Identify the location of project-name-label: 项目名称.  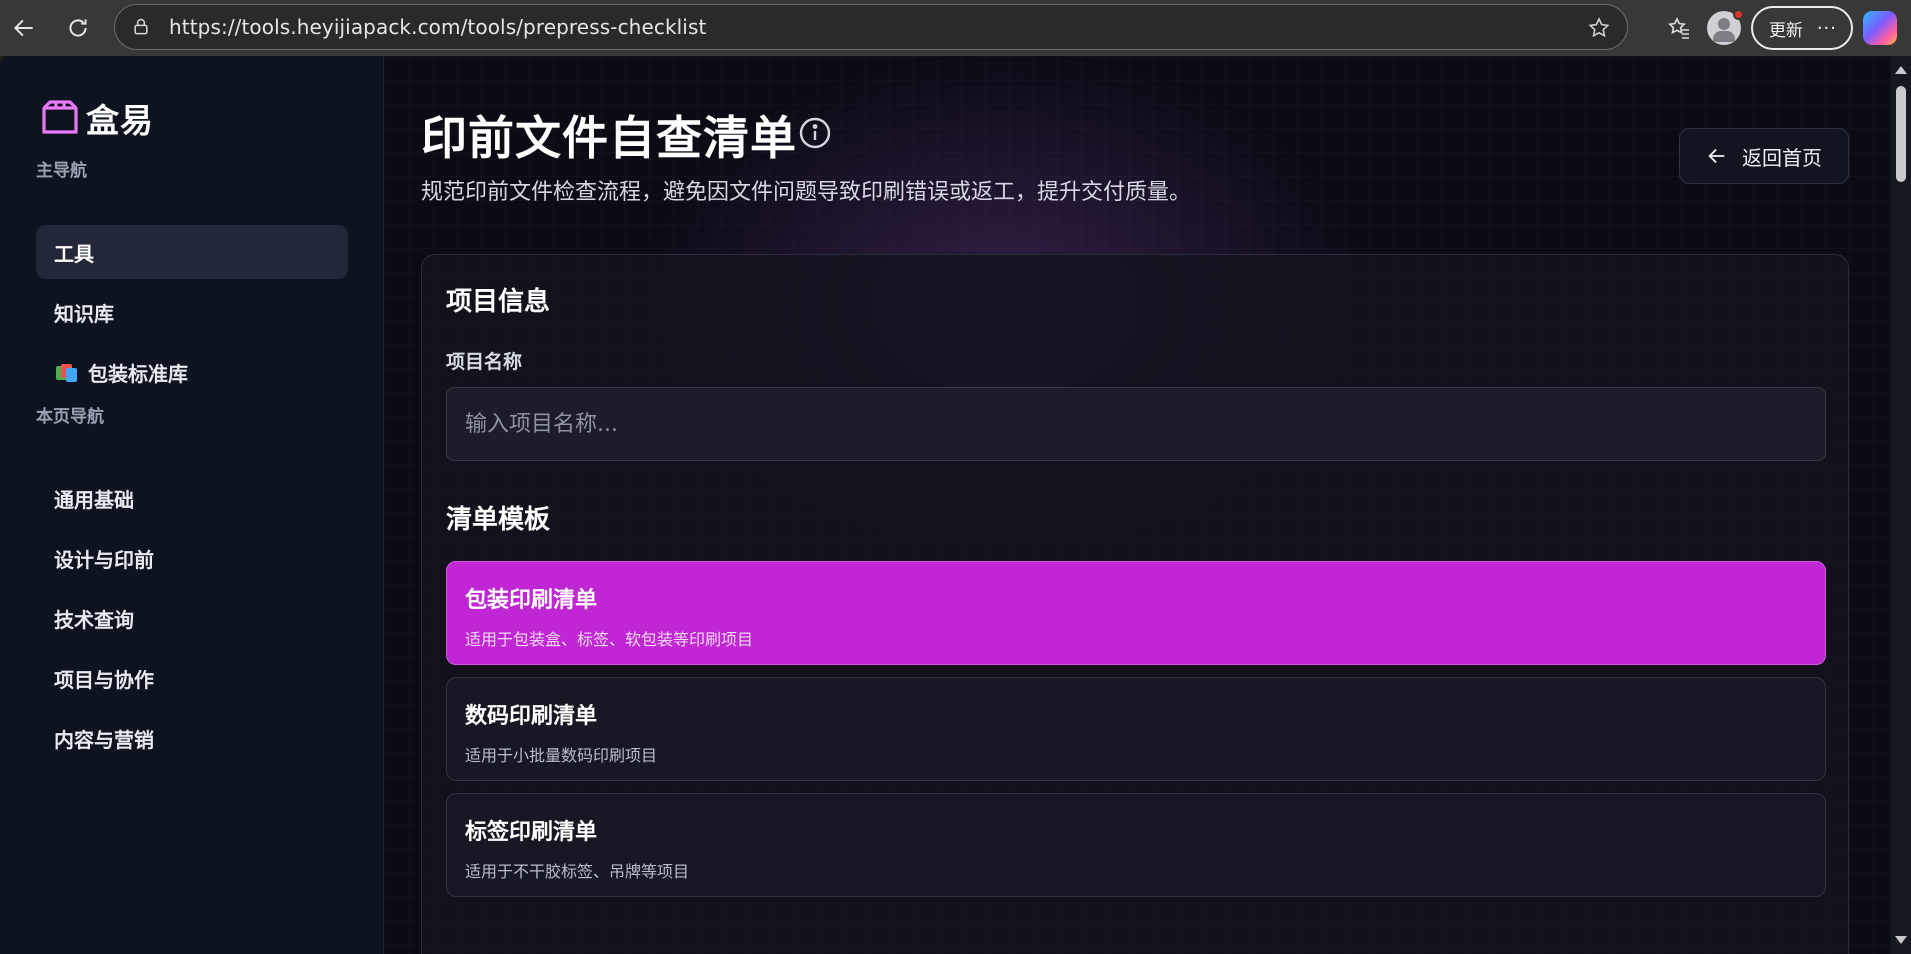
(484, 362).